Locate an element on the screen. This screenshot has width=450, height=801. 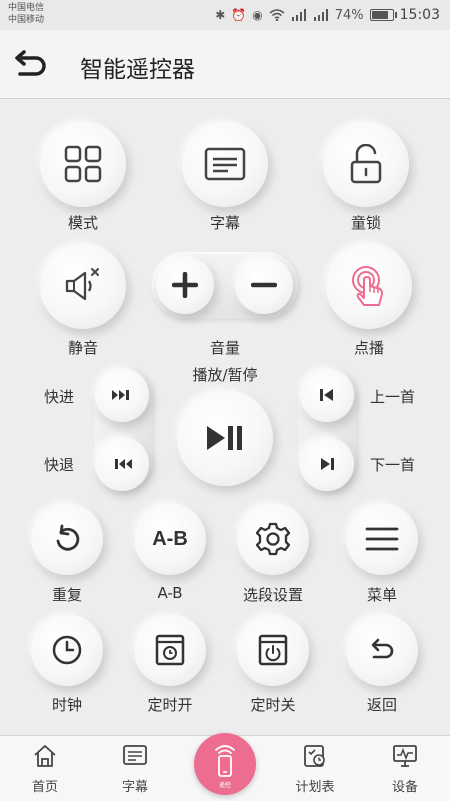
status-time: 15:03 is located at coordinates (419, 15).